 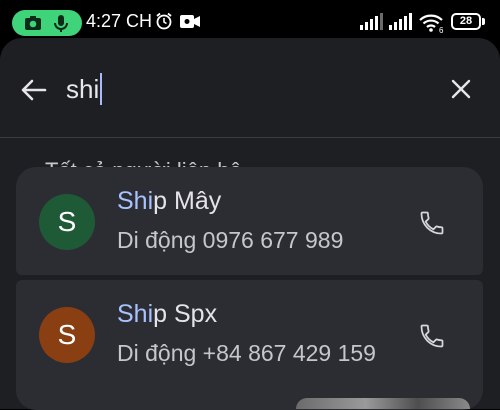 What do you see at coordinates (83, 88) in the screenshot?
I see `search-query: shi` at bounding box center [83, 88].